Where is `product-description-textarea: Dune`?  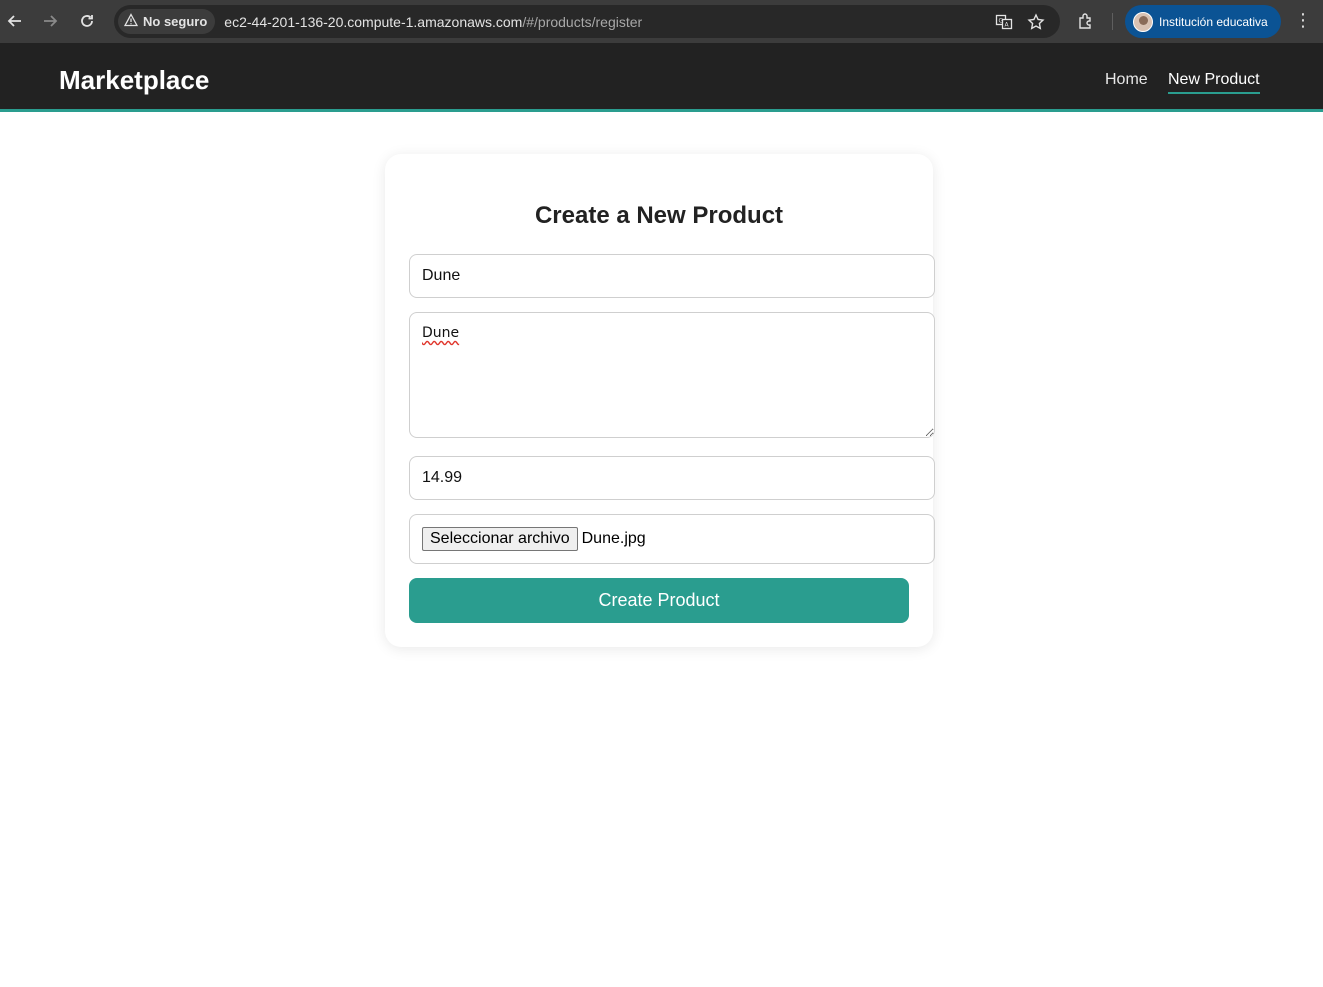 product-description-textarea: Dune is located at coordinates (672, 375).